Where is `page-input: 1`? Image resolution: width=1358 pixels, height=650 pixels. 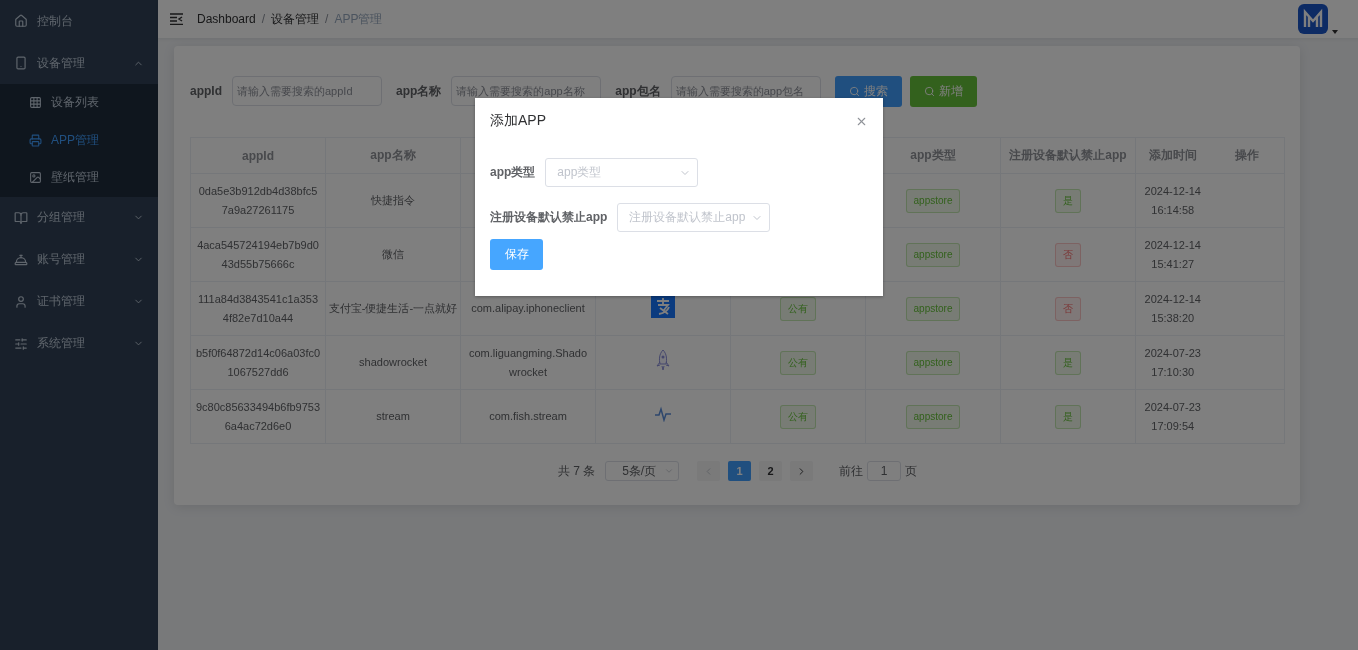
page-input: 1 is located at coordinates (884, 471).